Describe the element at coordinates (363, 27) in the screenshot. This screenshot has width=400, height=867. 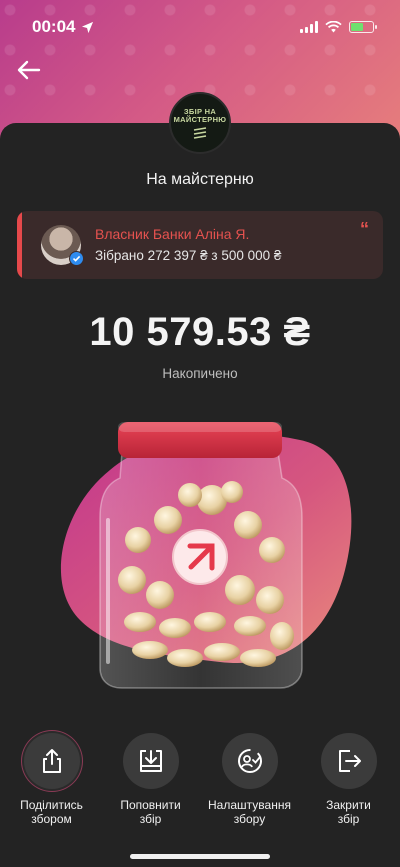
I see `battery-icon` at that location.